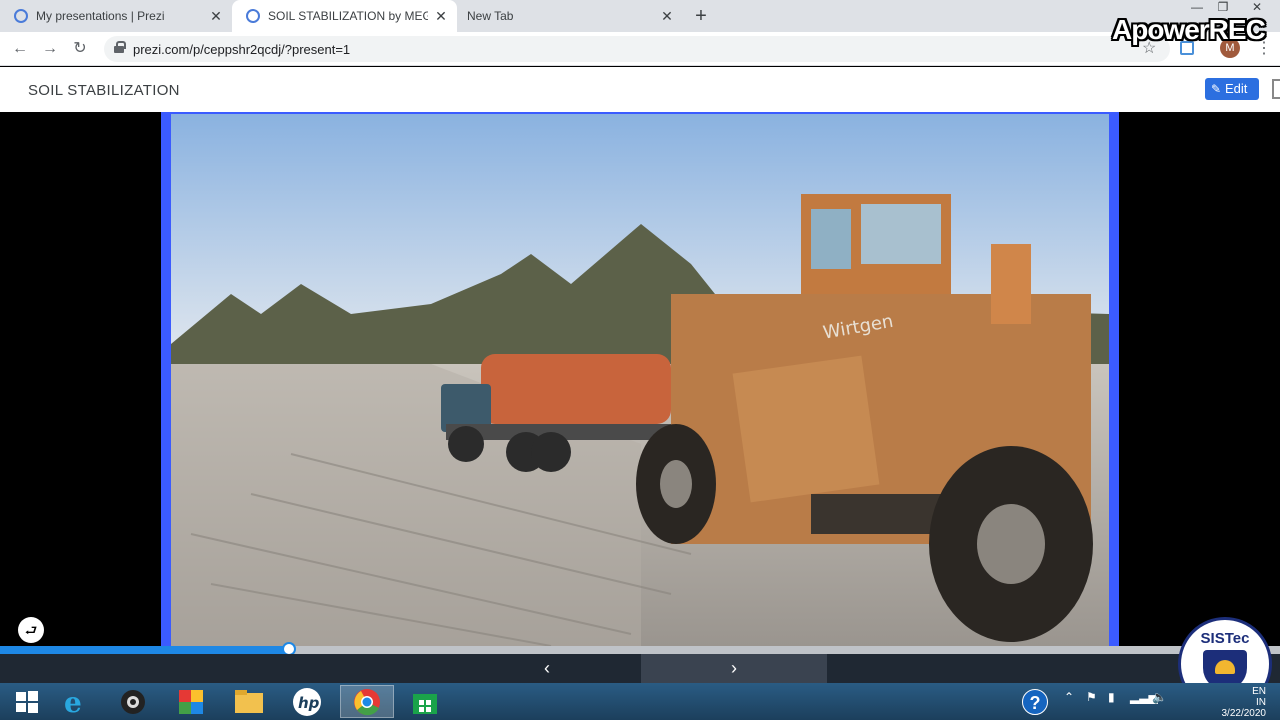 This screenshot has width=1280, height=720. Describe the element at coordinates (27, 701) in the screenshot. I see `windows-start-icon` at that location.